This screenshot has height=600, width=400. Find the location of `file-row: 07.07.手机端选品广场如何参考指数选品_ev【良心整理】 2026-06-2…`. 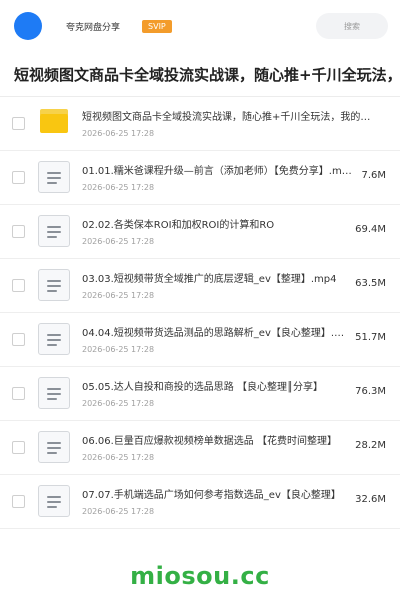

file-row: 07.07.手机端选品广场如何参考指数选品_ev【良心整理】 2026-06-2… is located at coordinates (200, 502).